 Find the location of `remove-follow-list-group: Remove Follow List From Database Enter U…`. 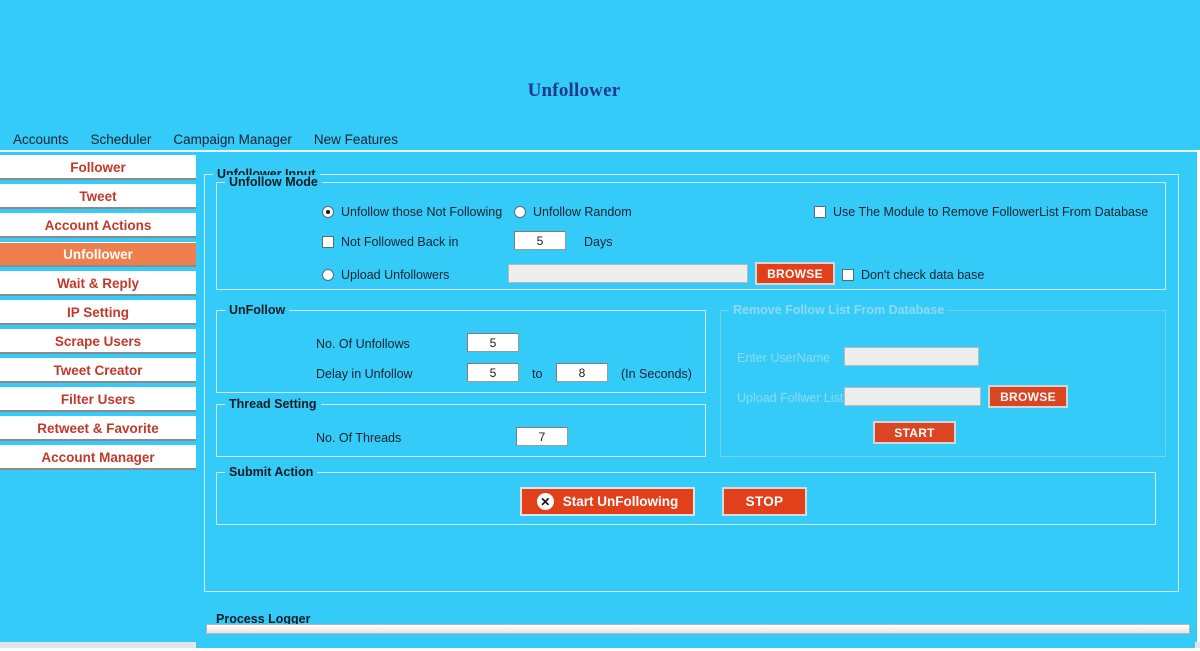

remove-follow-list-group: Remove Follow List From Database Enter U… is located at coordinates (943, 380).